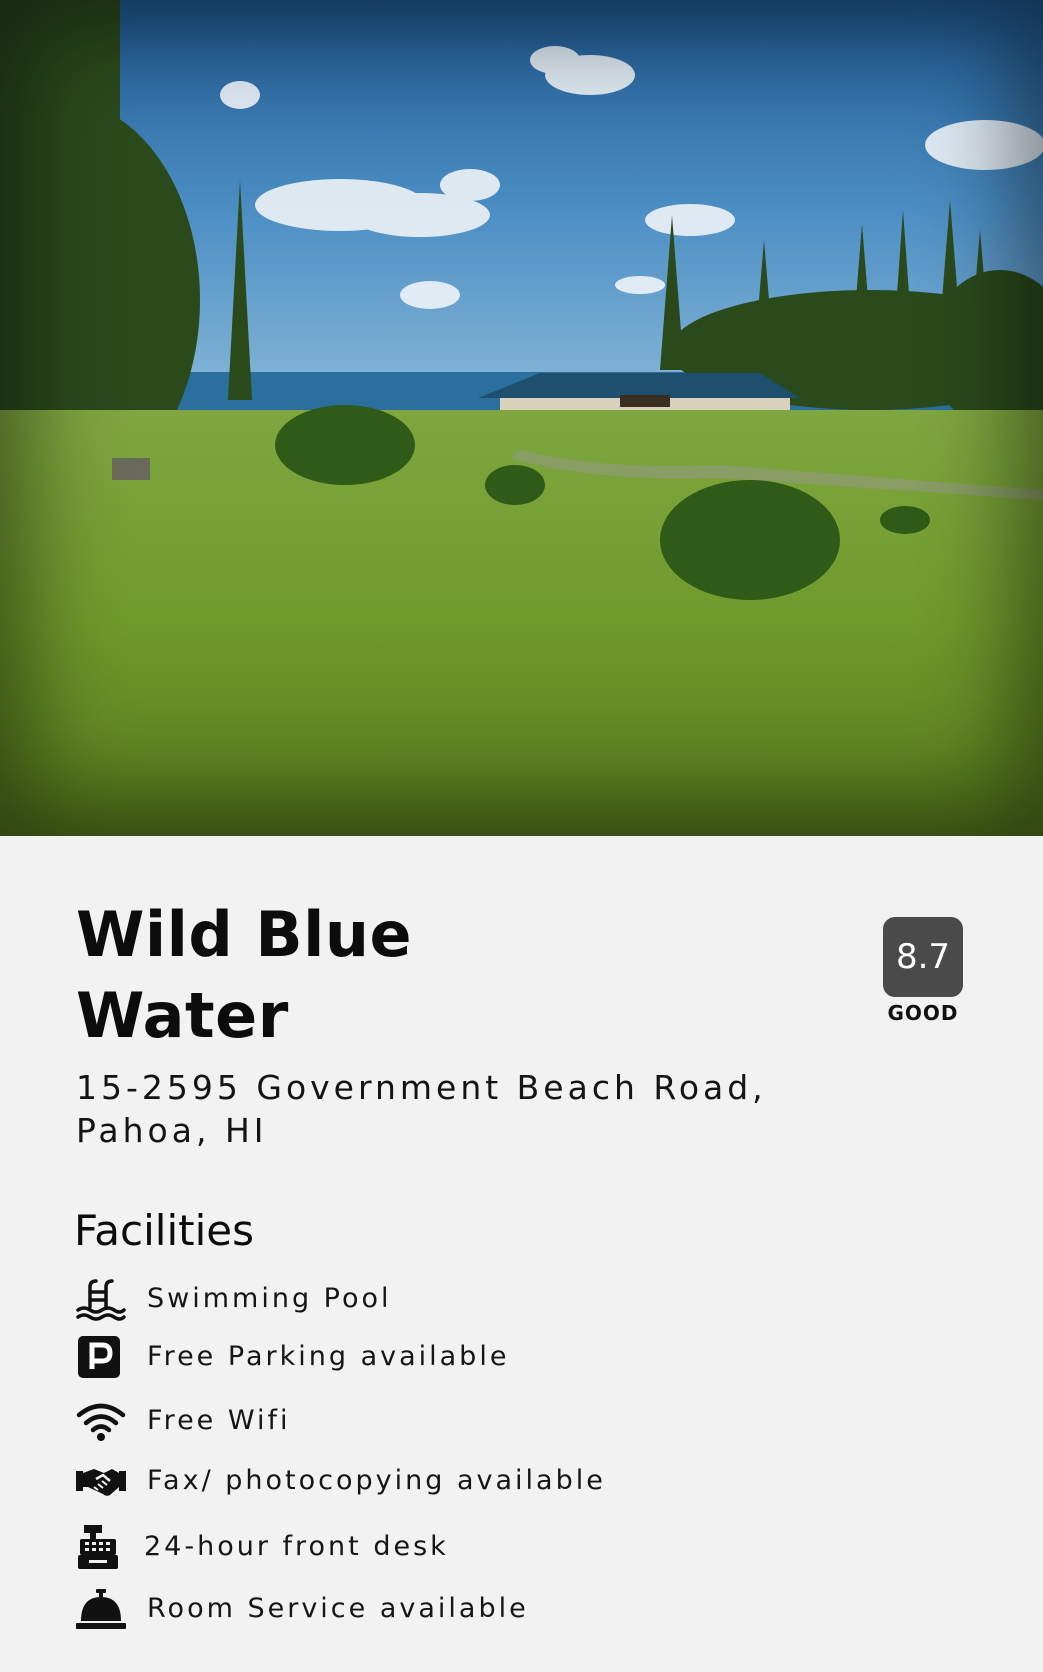 Image resolution: width=1043 pixels, height=1672 pixels. What do you see at coordinates (244, 975) in the screenshot?
I see `hotel-name: Wild Blue Water` at bounding box center [244, 975].